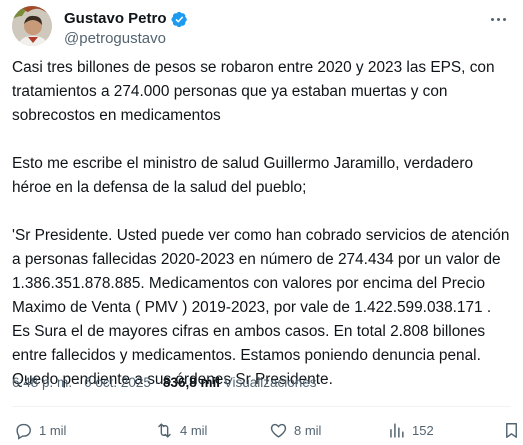  I want to click on avatar, so click(32, 26).